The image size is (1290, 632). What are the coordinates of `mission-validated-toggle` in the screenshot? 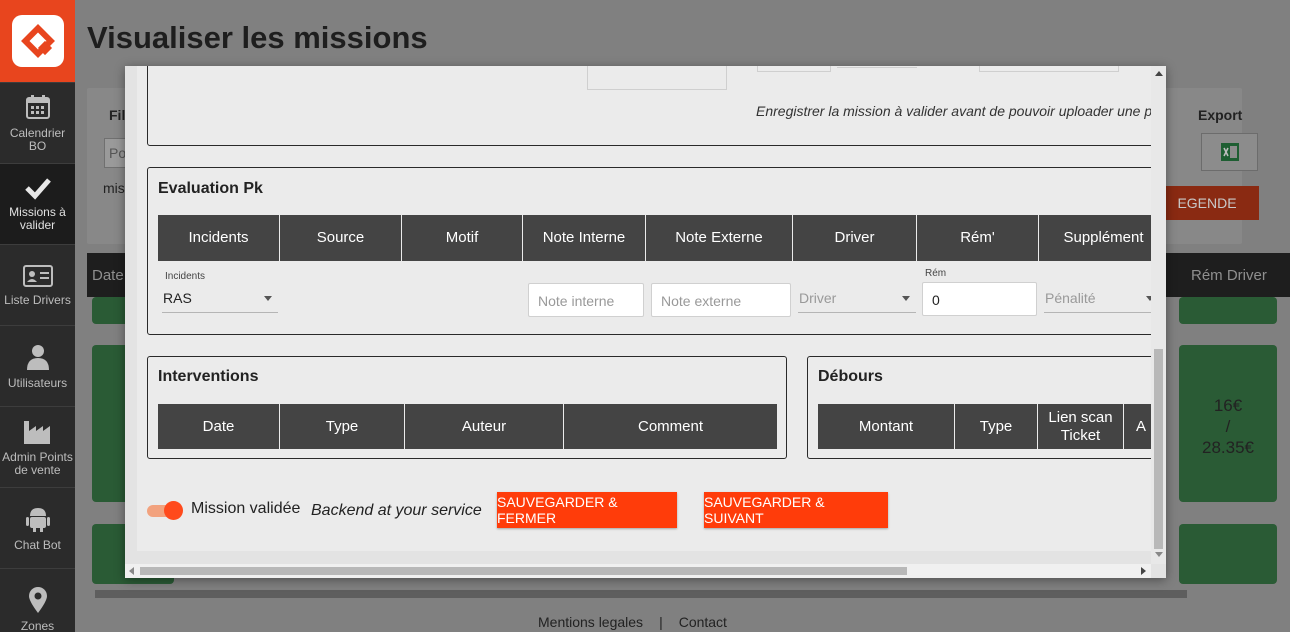 It's located at (165, 510).